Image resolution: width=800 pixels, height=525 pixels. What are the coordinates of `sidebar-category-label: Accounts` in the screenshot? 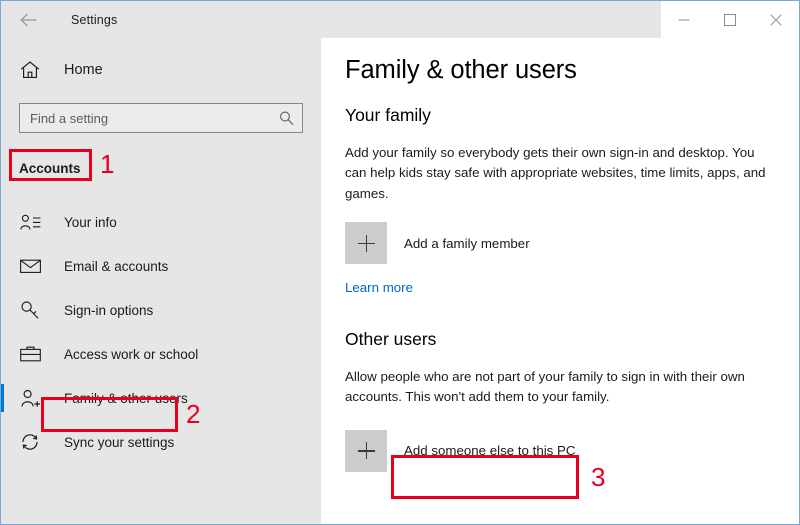 It's located at (50, 168).